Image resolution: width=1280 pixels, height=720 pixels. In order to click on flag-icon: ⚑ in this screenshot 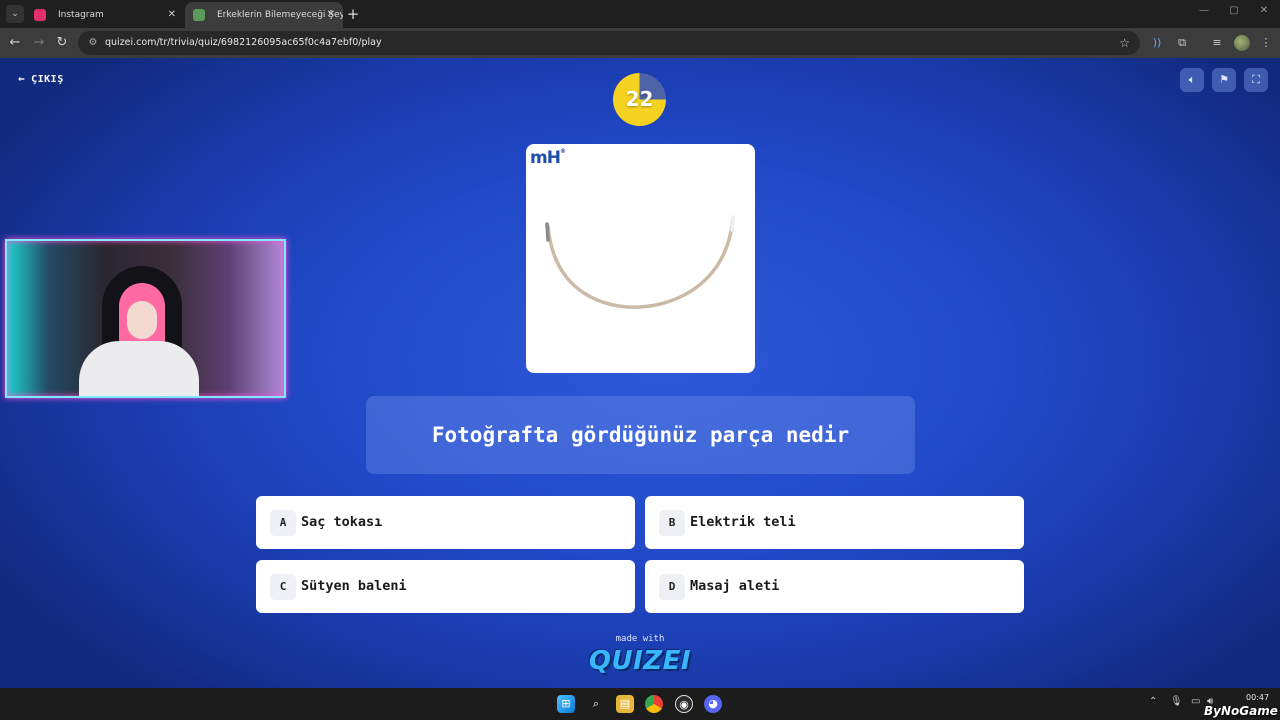, I will do `click(1224, 79)`.